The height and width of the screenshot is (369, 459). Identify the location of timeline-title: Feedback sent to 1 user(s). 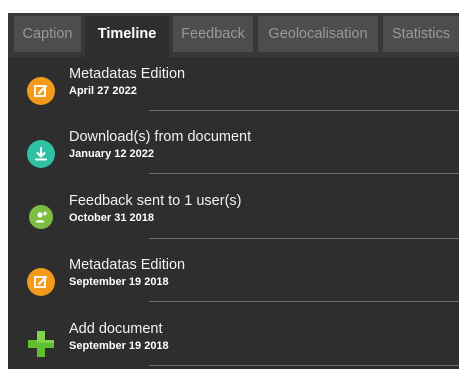
(155, 201).